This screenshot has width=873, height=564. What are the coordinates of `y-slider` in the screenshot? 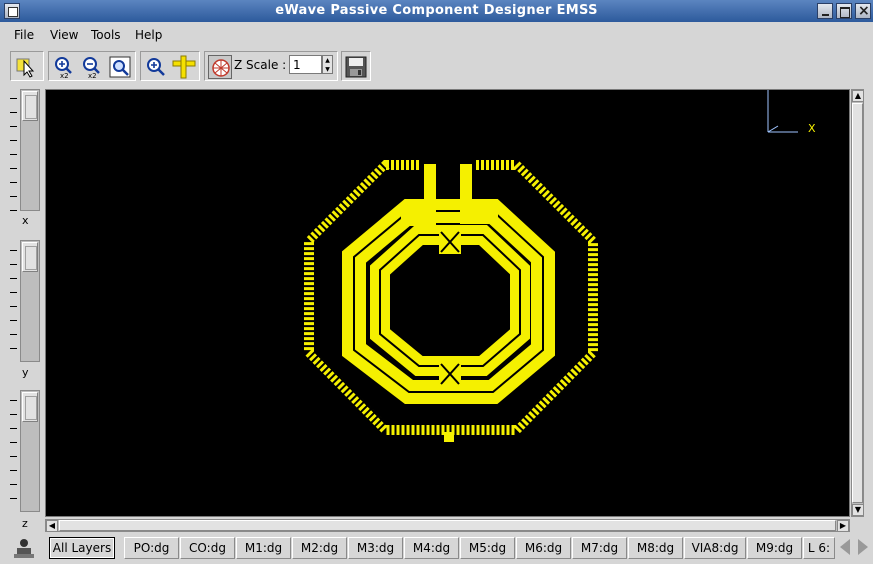 It's located at (30, 301).